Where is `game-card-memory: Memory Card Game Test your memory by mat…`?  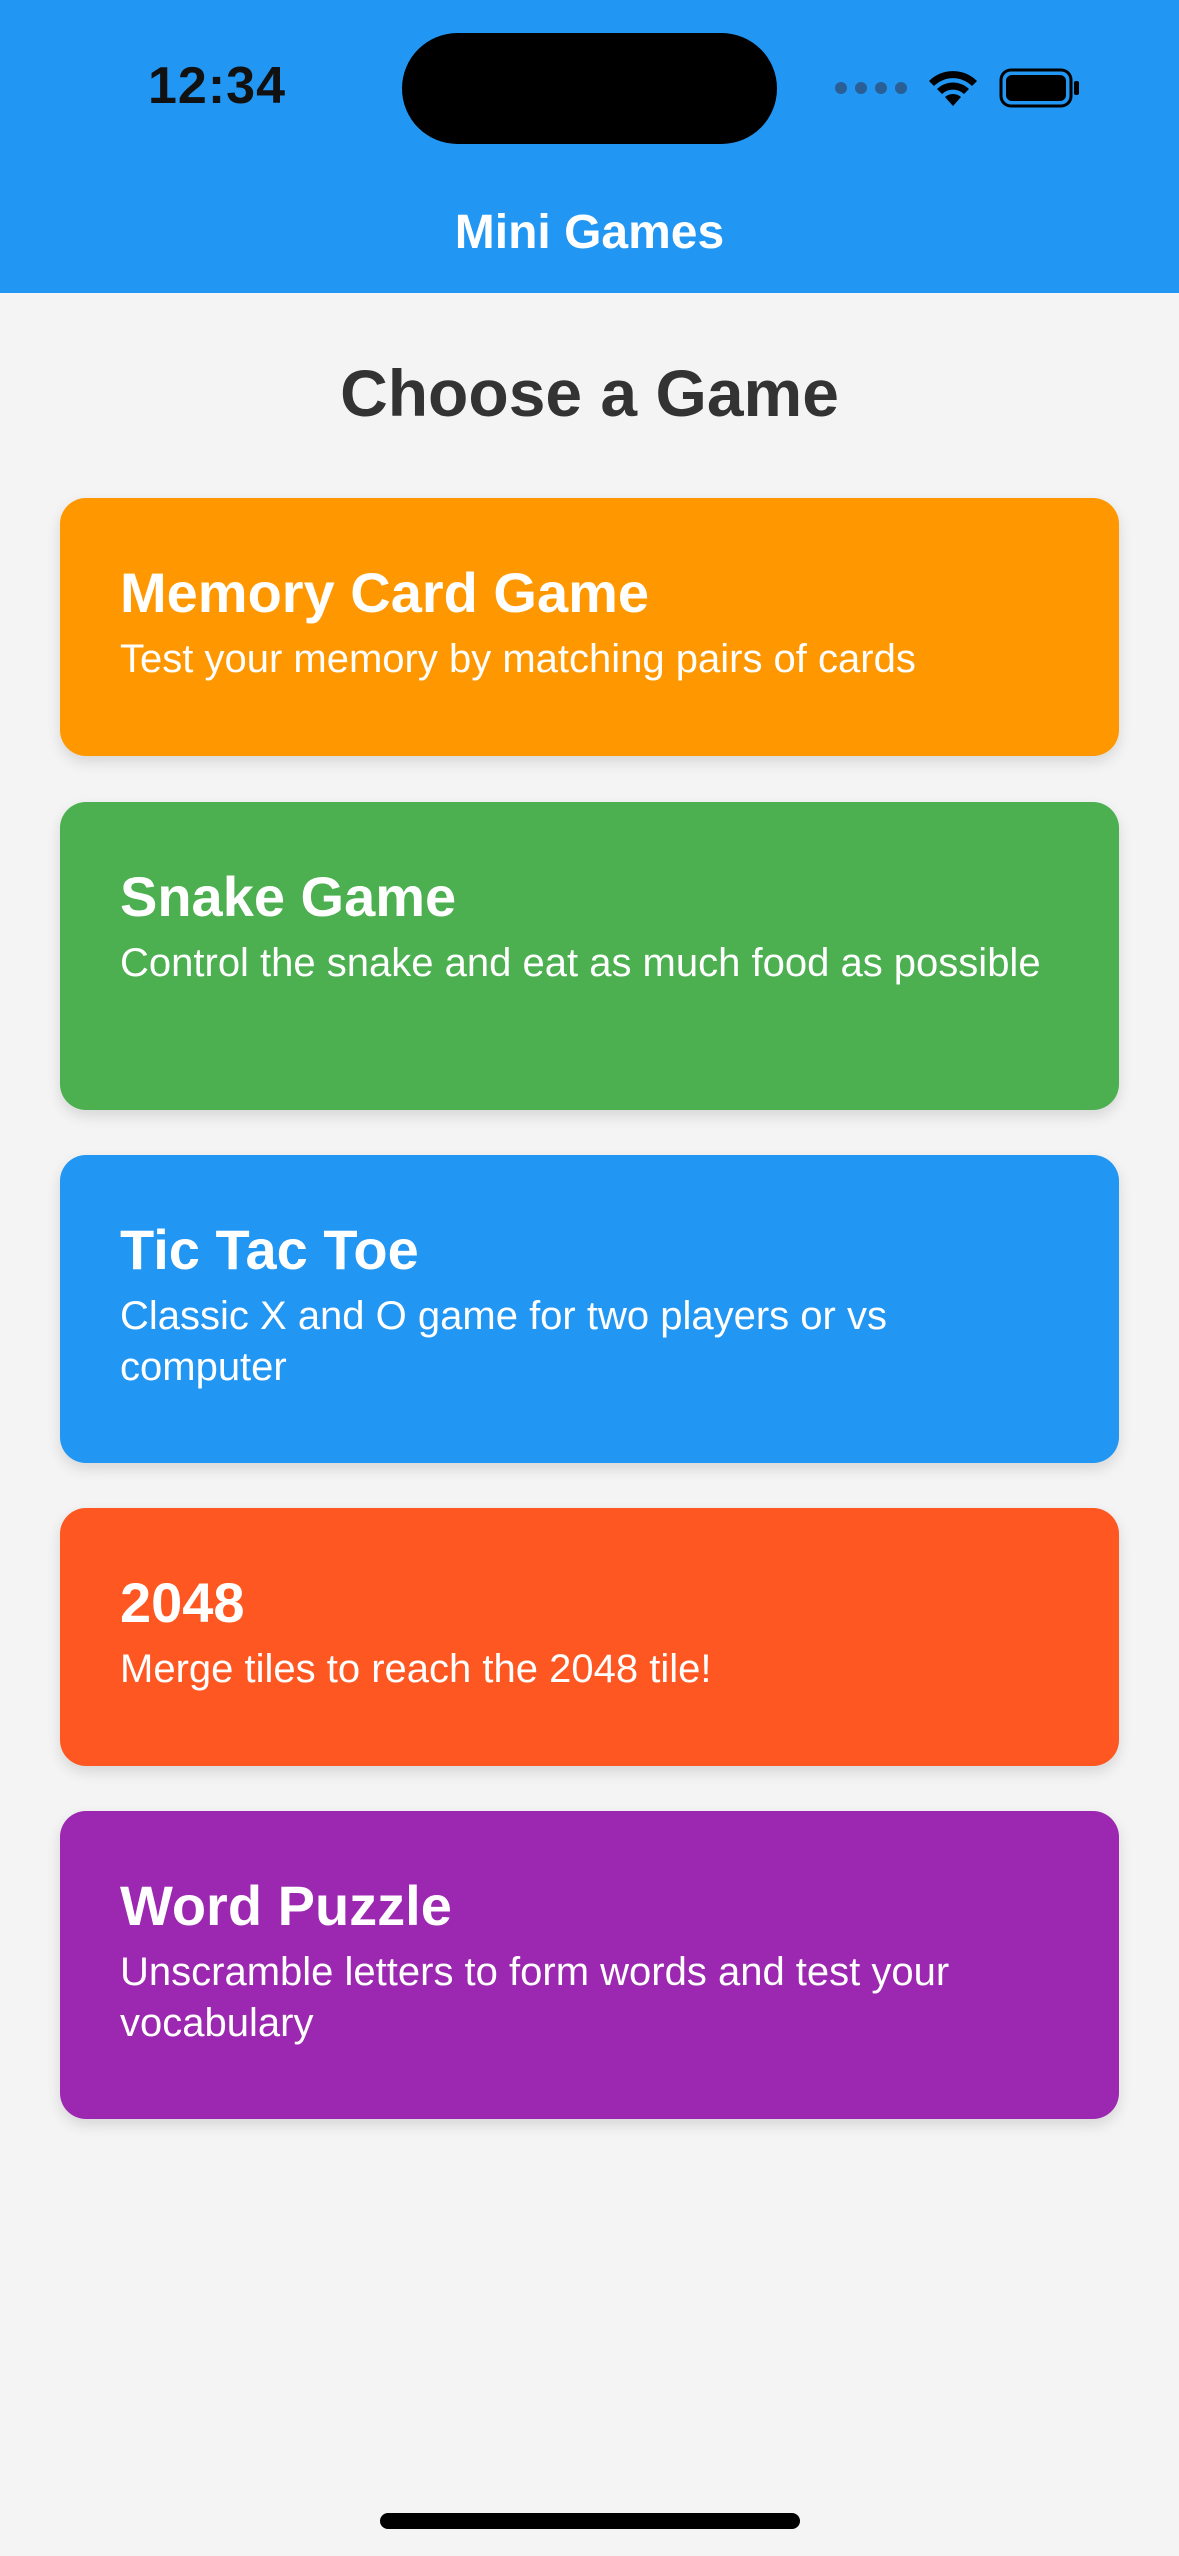 game-card-memory: Memory Card Game Test your memory by mat… is located at coordinates (589, 627).